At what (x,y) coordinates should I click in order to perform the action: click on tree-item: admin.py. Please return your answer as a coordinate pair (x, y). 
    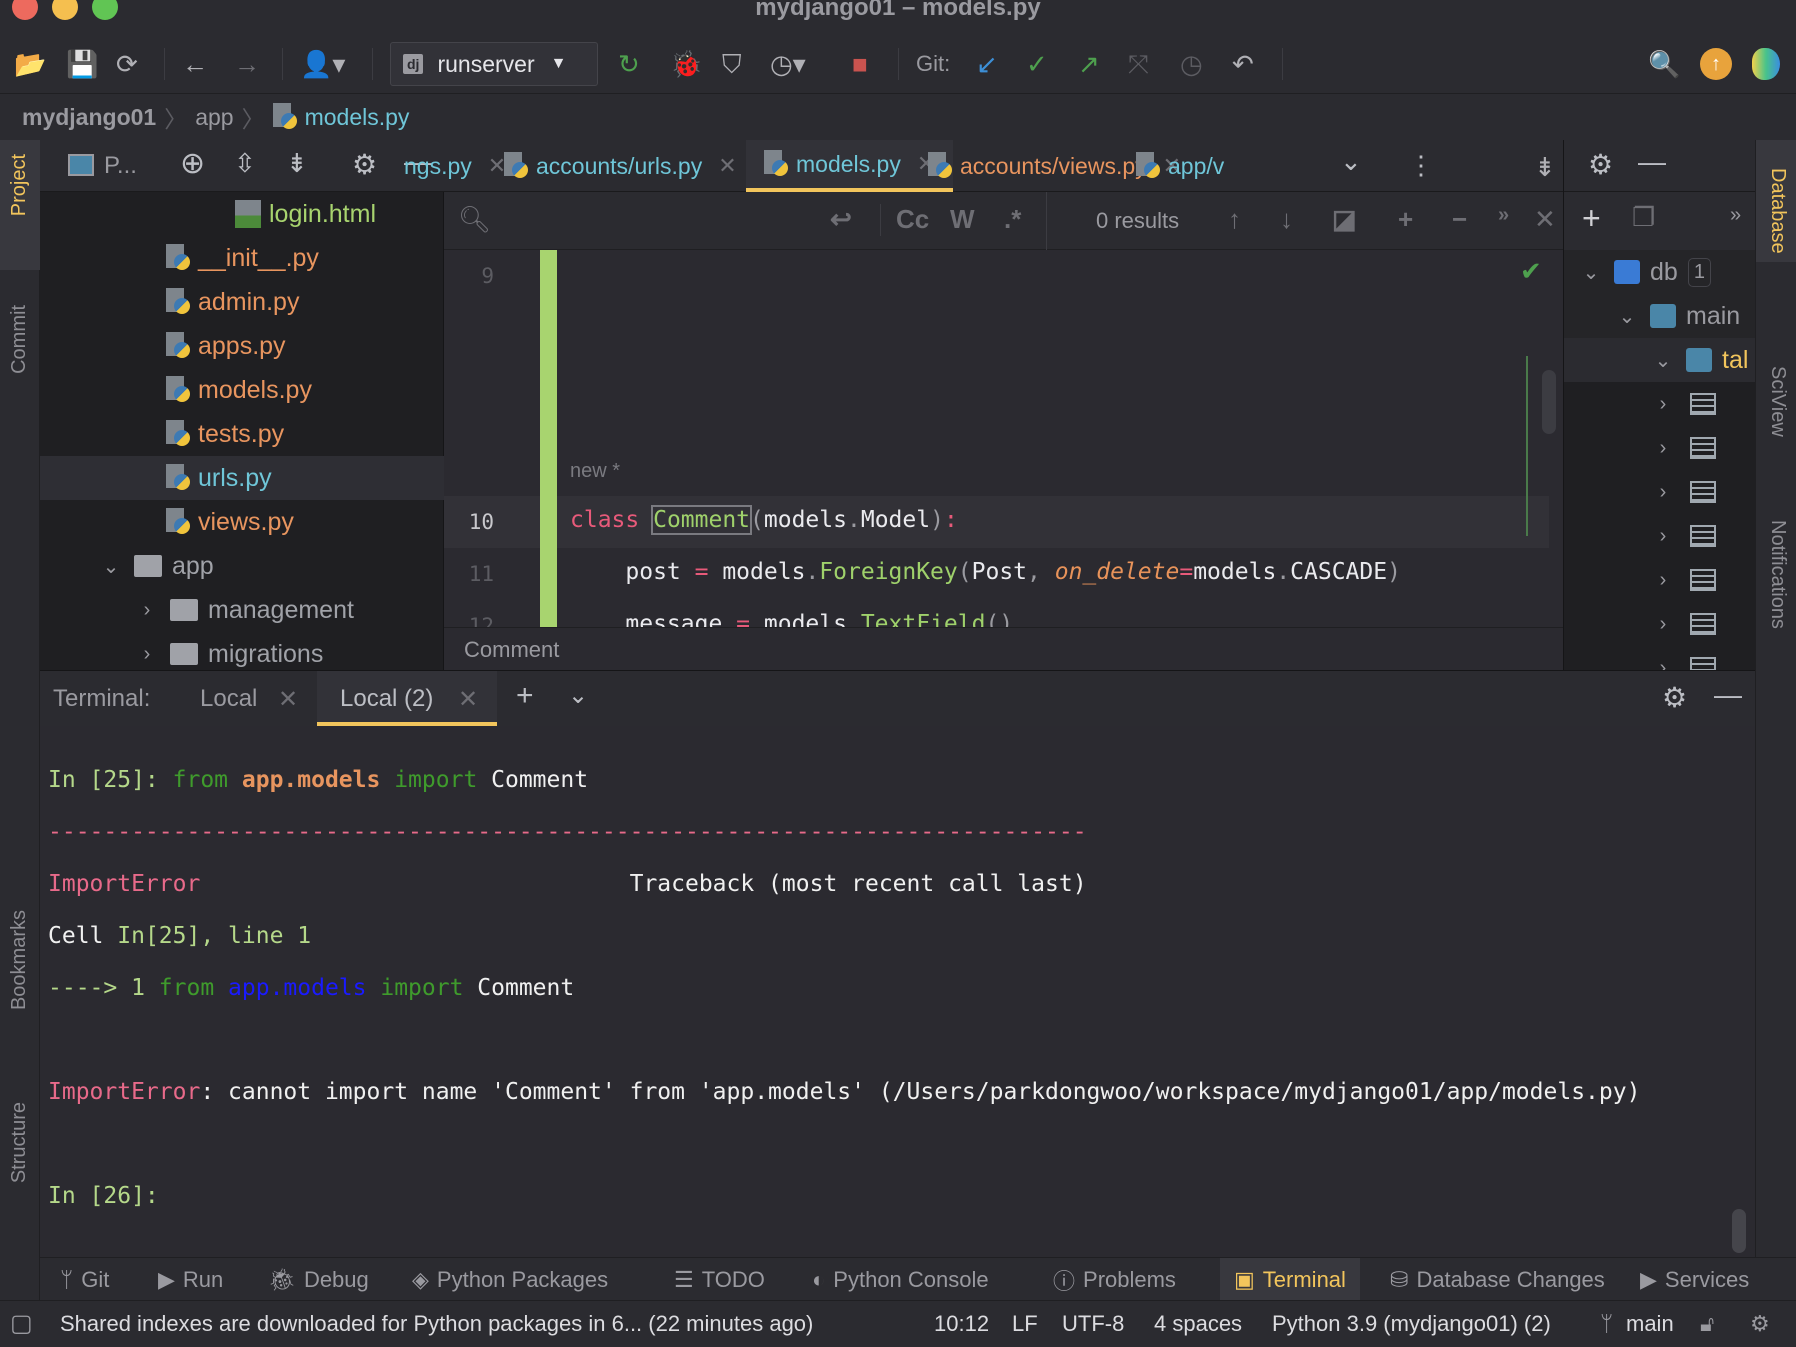
    Looking at the image, I should click on (242, 302).